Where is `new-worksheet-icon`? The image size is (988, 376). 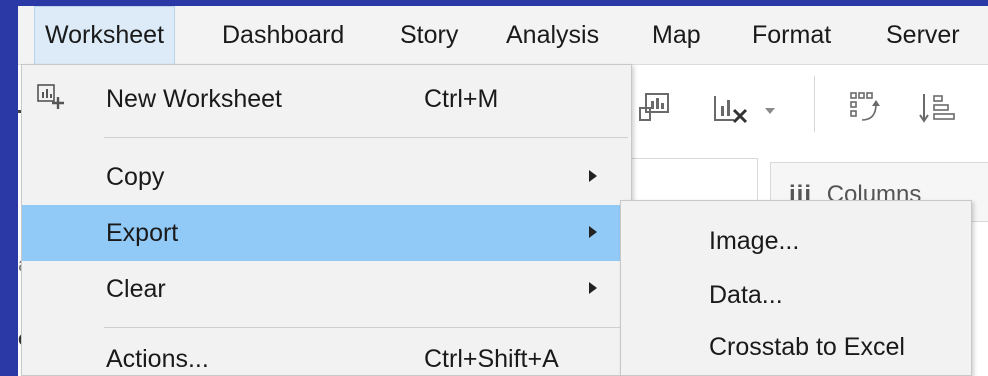
new-worksheet-icon is located at coordinates (50, 96).